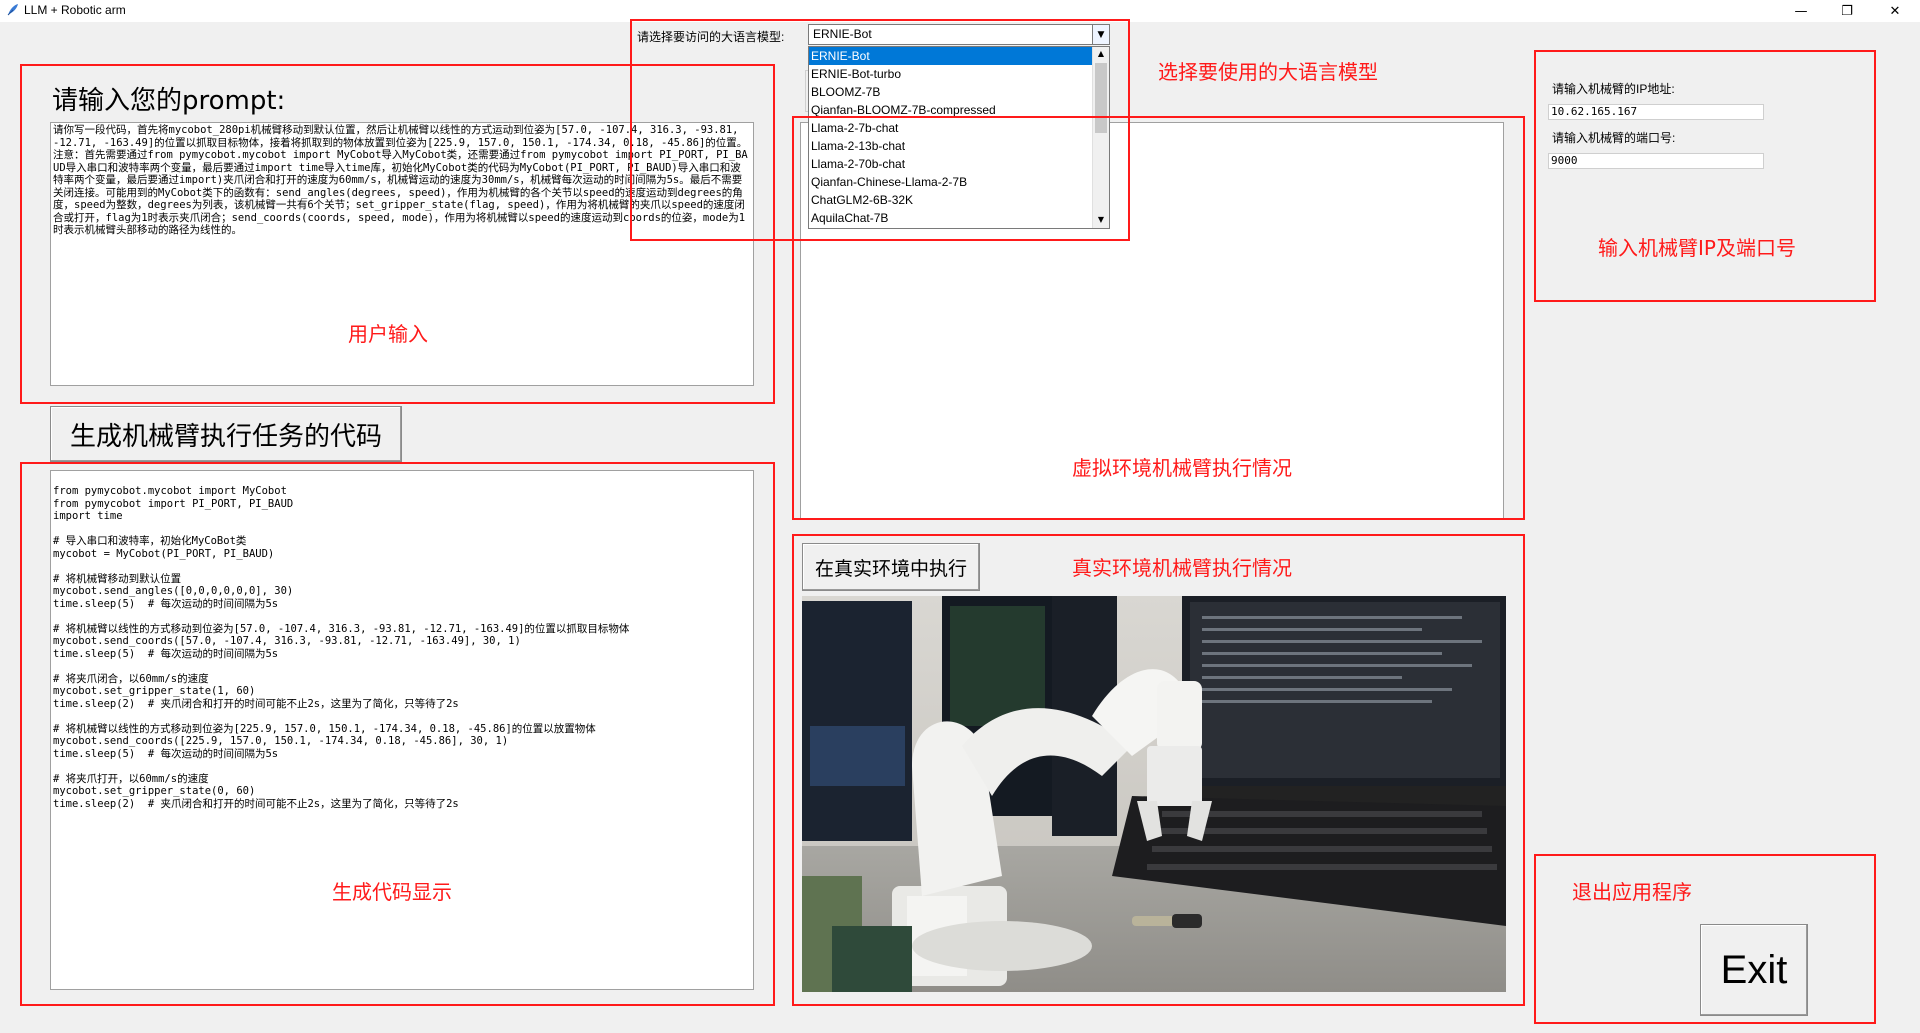 The image size is (1920, 1033). What do you see at coordinates (1154, 794) in the screenshot?
I see `robot-arm-photo` at bounding box center [1154, 794].